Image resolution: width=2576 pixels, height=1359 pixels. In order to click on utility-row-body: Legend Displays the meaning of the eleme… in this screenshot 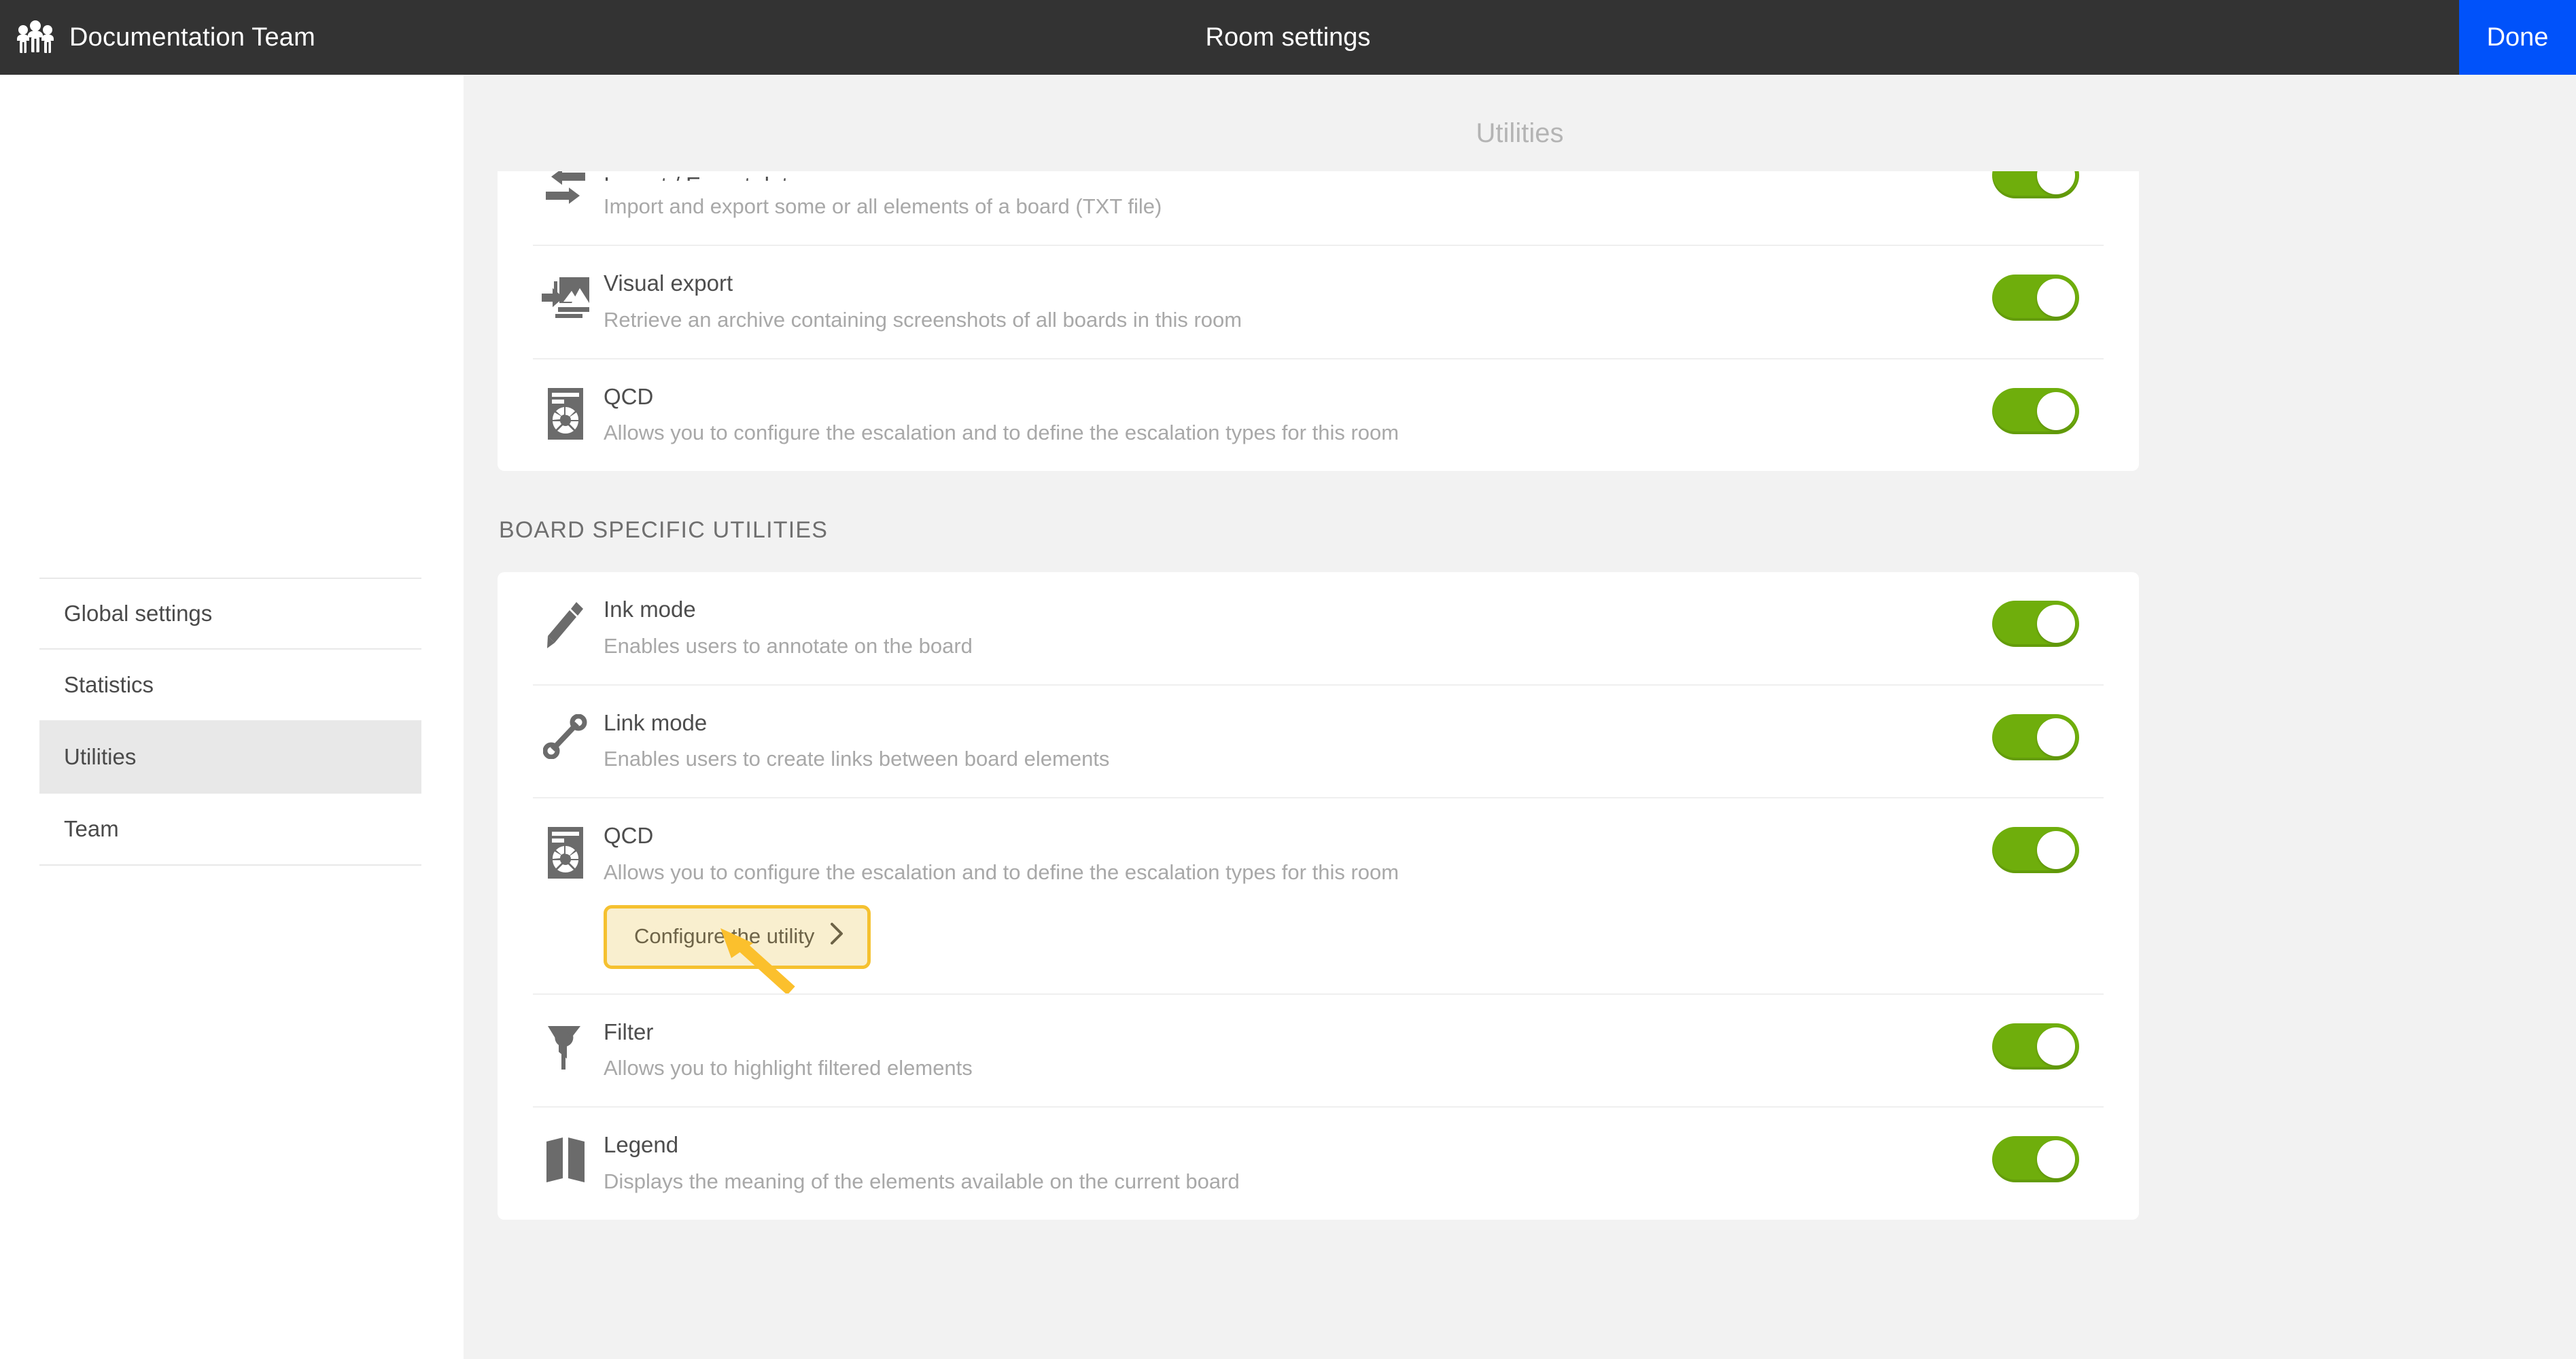, I will do `click(1283, 1163)`.